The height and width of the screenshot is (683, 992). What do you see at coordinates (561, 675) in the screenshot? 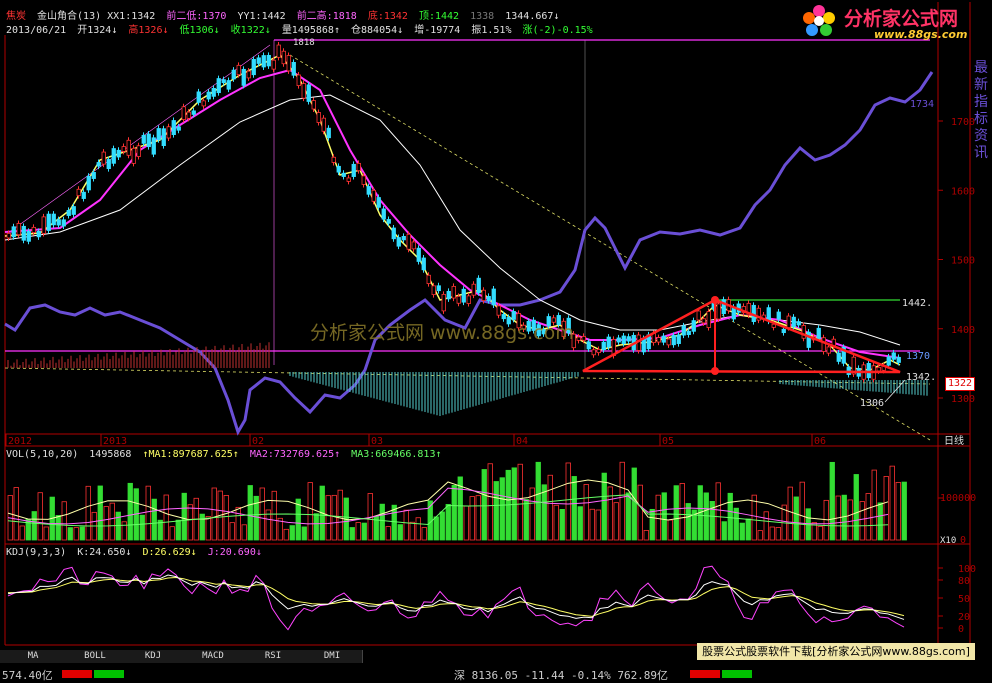
I see `footer-right: 深 8136.05 -11.44 -0.14% 762.89亿` at bounding box center [561, 675].